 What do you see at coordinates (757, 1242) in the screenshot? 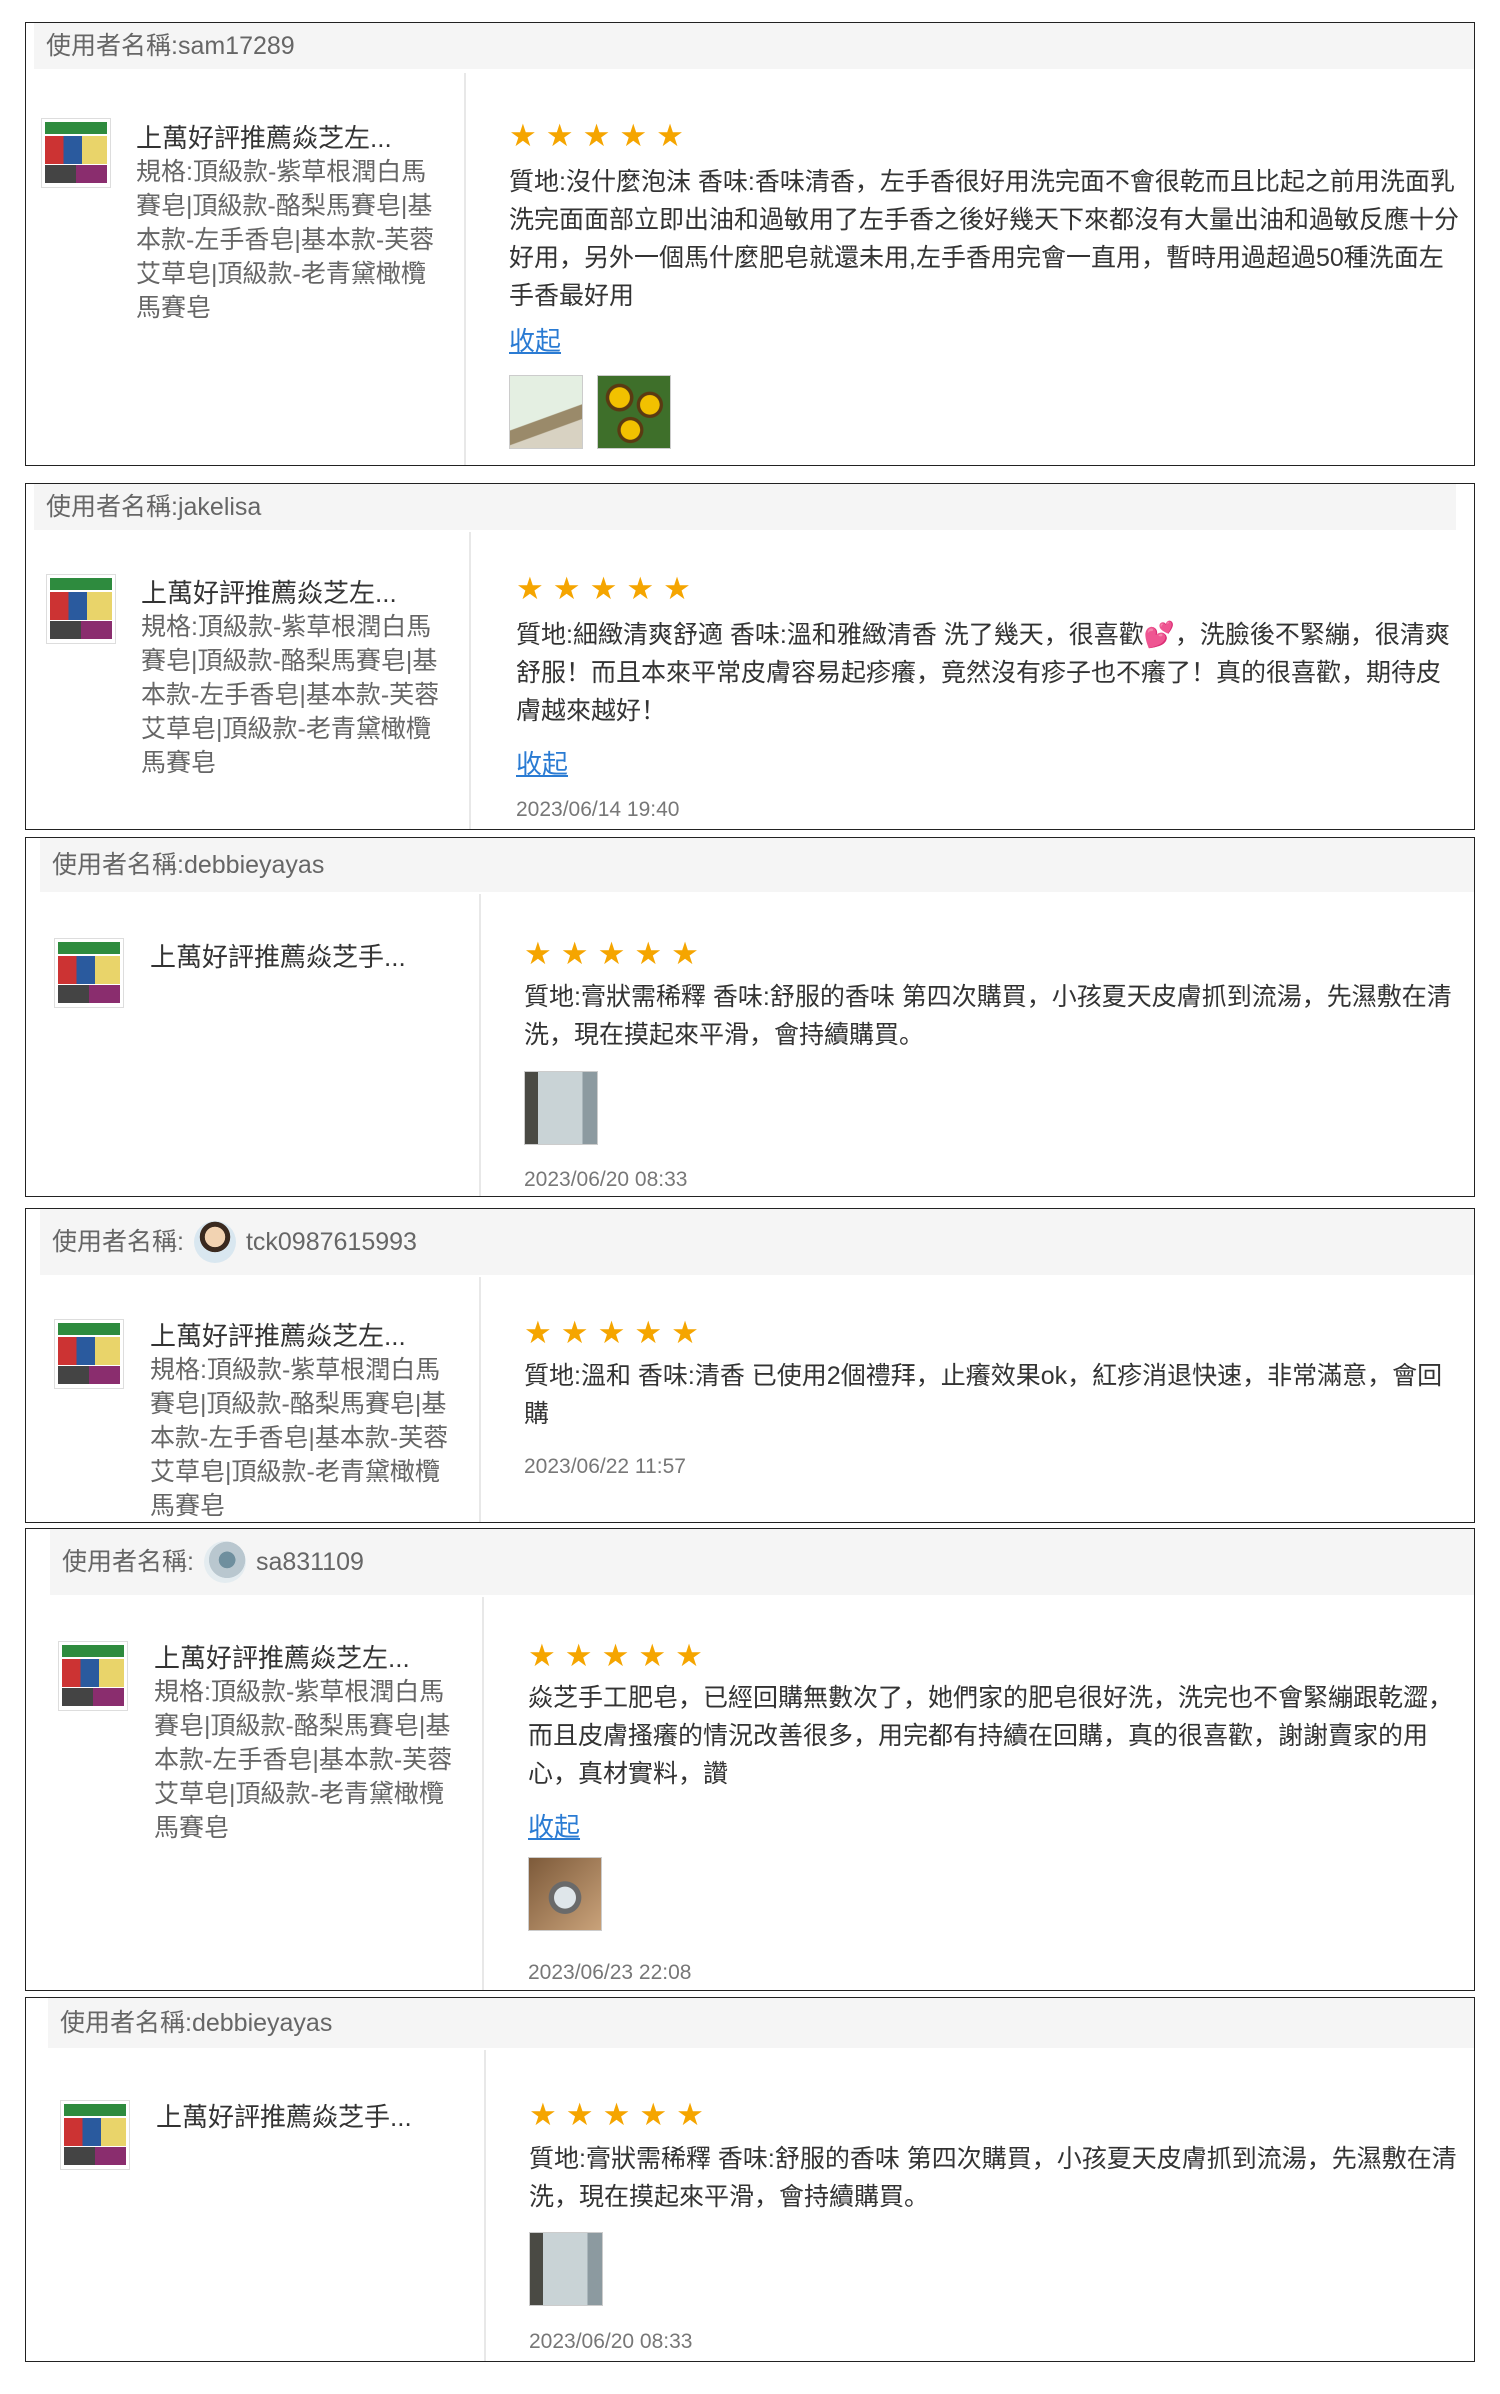
I see `review-header: 使用者名稱: tck0987615993` at bounding box center [757, 1242].